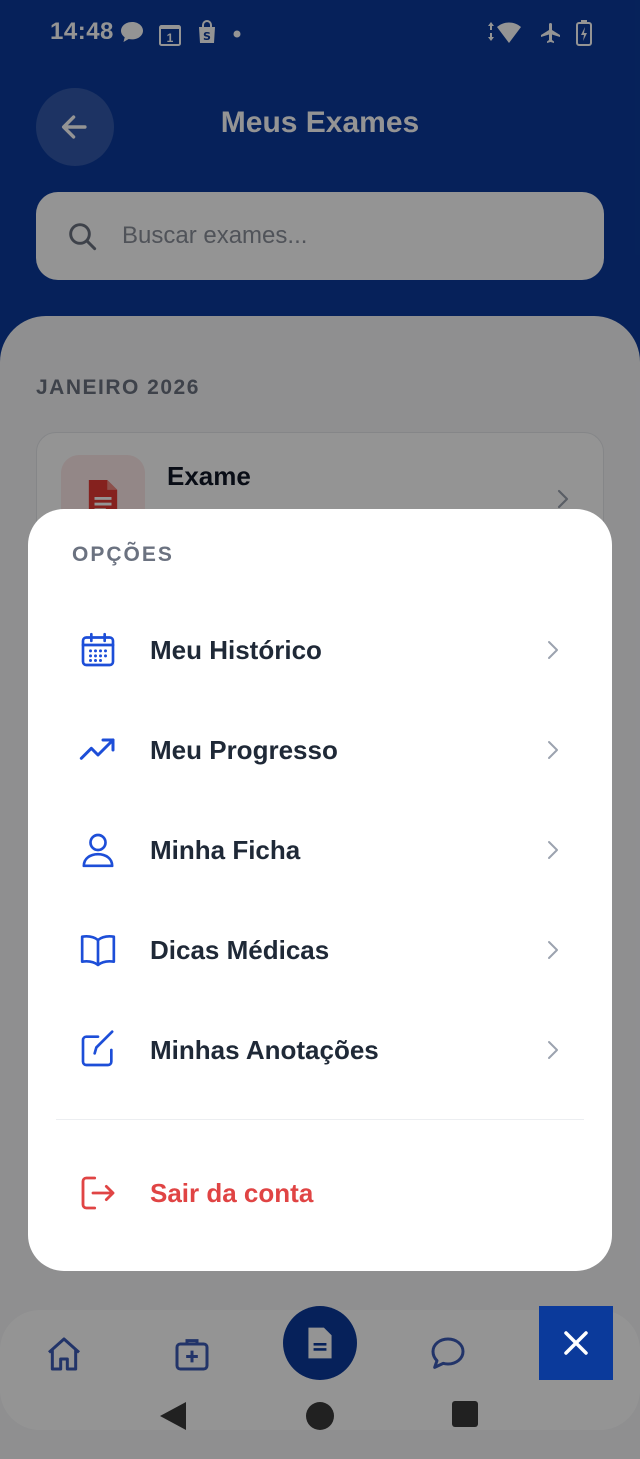 Image resolution: width=640 pixels, height=1459 pixels. I want to click on logout-label: Sair da conta, so click(232, 1192).